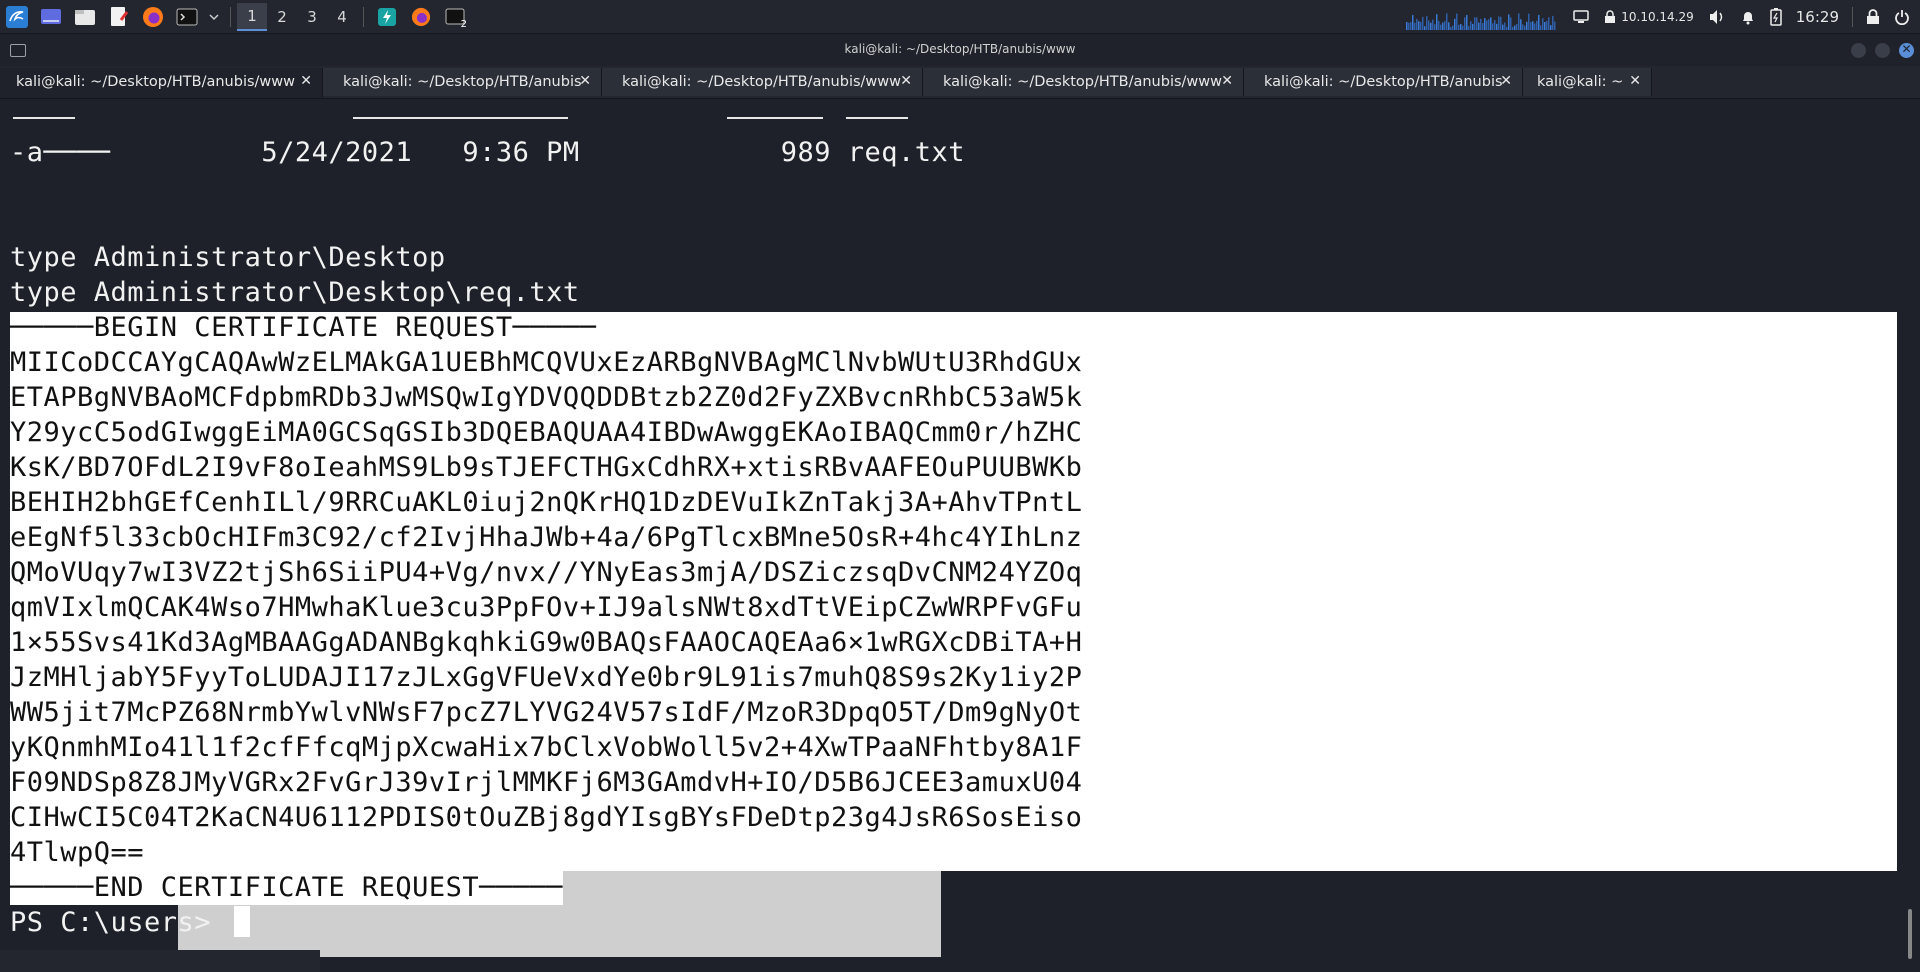  I want to click on tab-label: kali@kali: ~, so click(1580, 82).